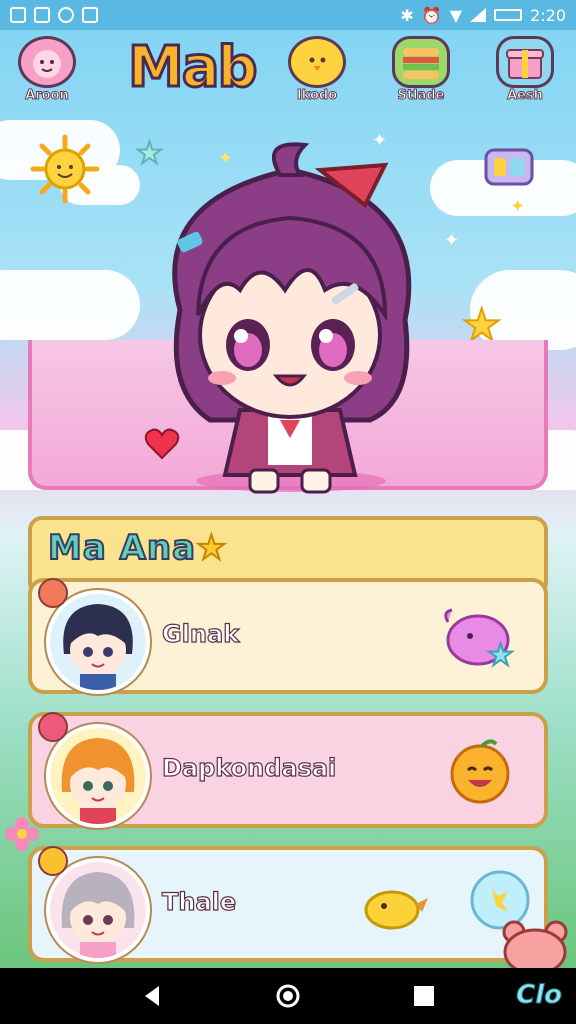 This screenshot has height=1024, width=576. I want to click on alarm-icon: ⏰, so click(431, 15).